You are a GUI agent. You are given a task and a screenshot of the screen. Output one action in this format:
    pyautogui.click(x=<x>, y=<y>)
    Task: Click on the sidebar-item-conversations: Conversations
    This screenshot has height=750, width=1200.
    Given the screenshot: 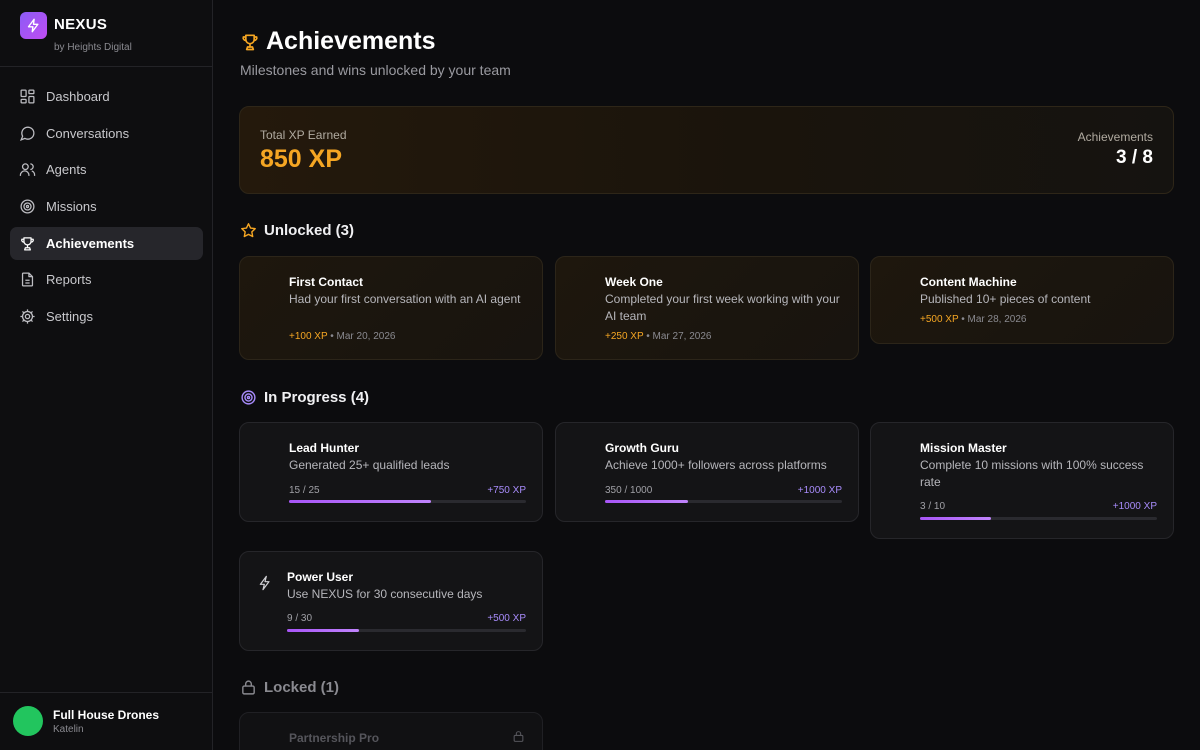 What is the action you would take?
    pyautogui.click(x=106, y=133)
    